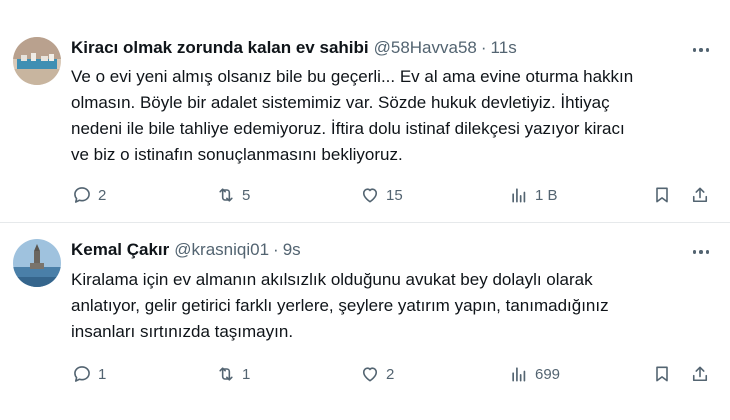  I want to click on views-button: 699, so click(534, 374).